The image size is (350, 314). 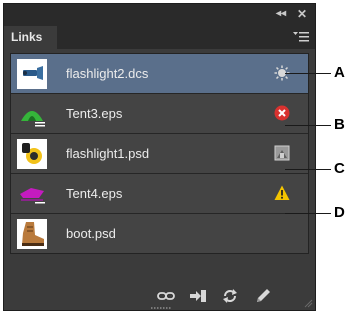 What do you see at coordinates (230, 296) in the screenshot?
I see `update-link-icon` at bounding box center [230, 296].